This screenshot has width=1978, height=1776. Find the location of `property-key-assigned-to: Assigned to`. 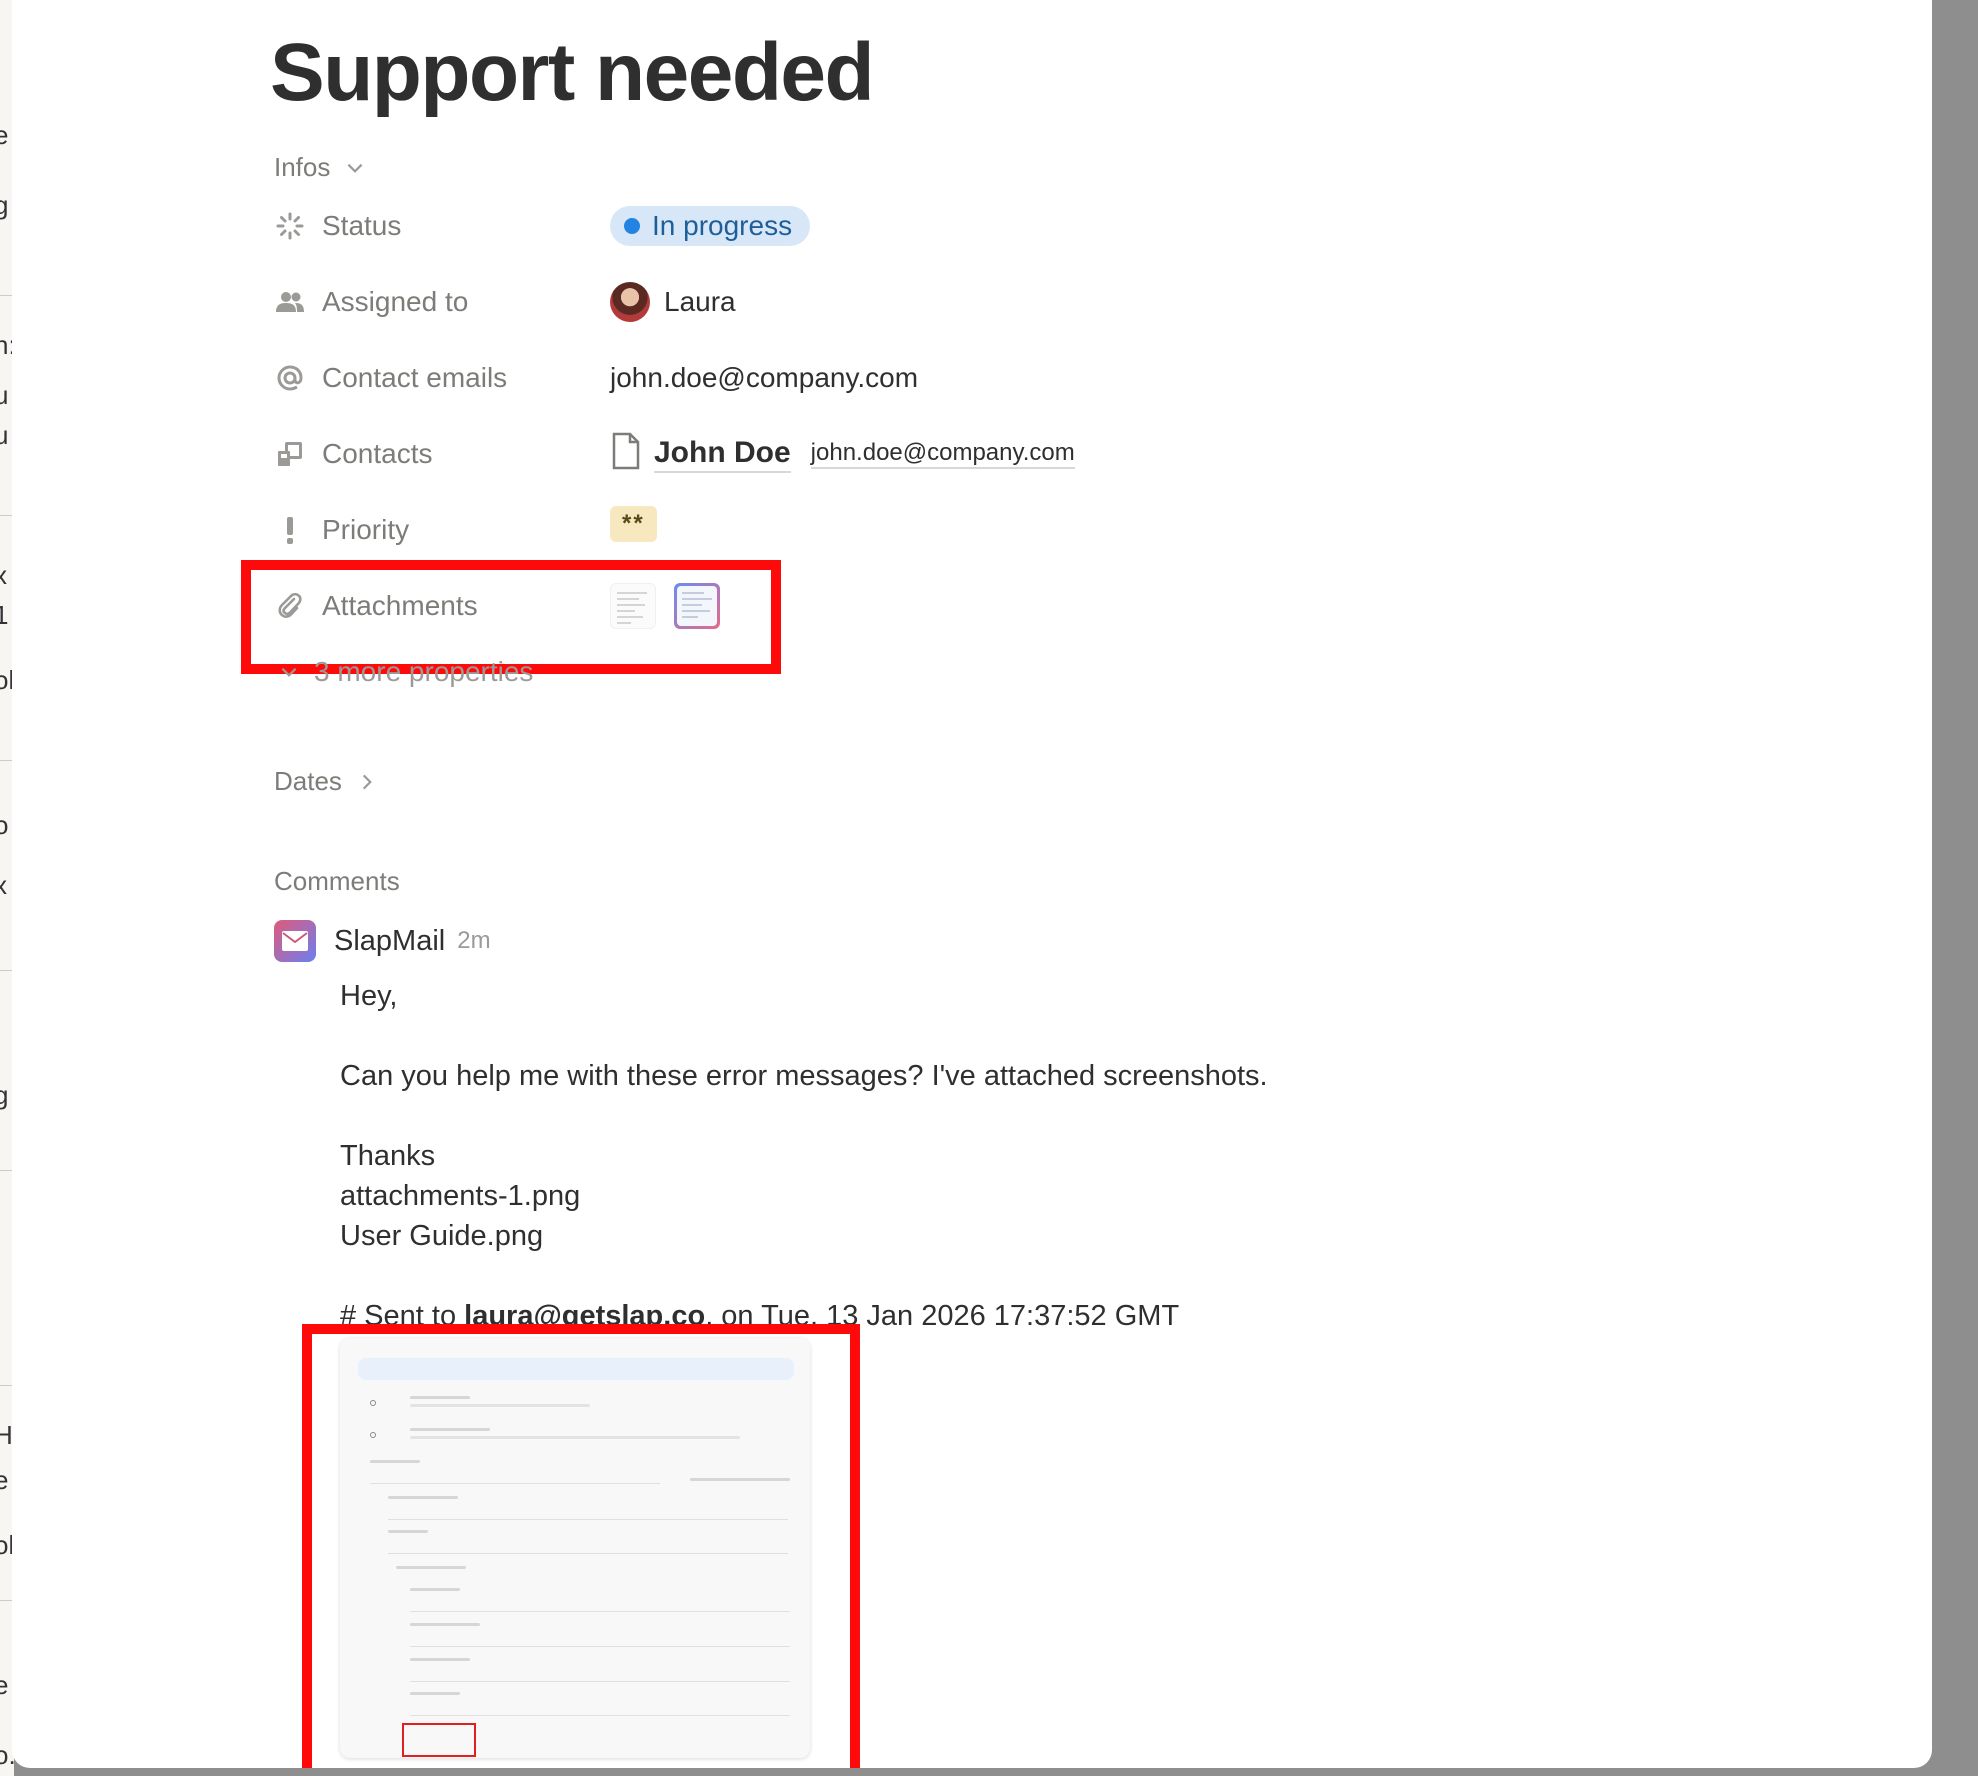

property-key-assigned-to: Assigned to is located at coordinates (442, 302).